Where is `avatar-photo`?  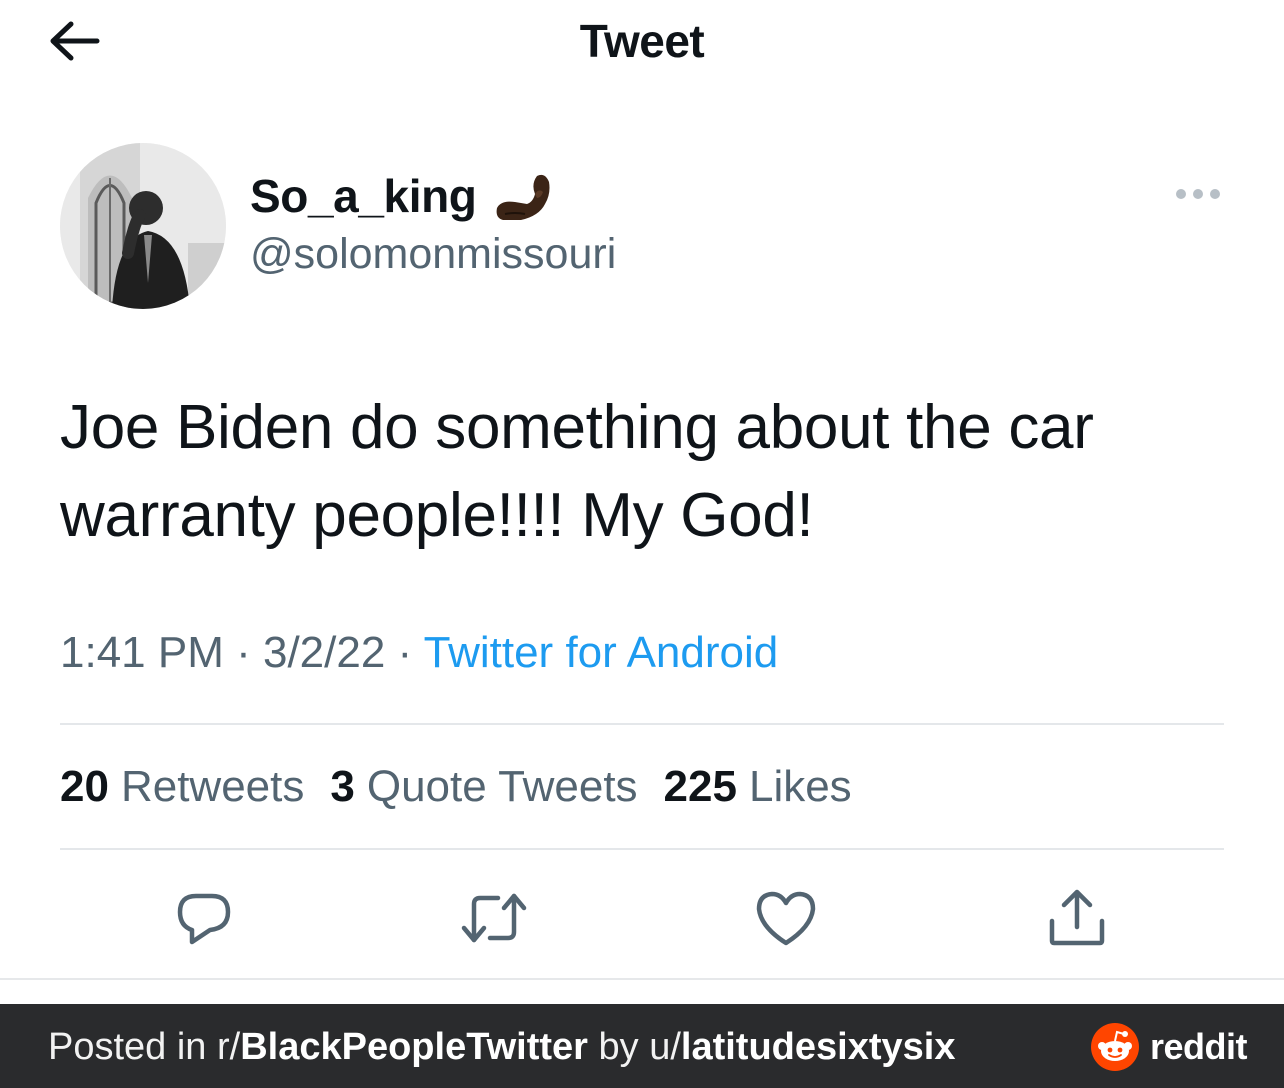 avatar-photo is located at coordinates (143, 226).